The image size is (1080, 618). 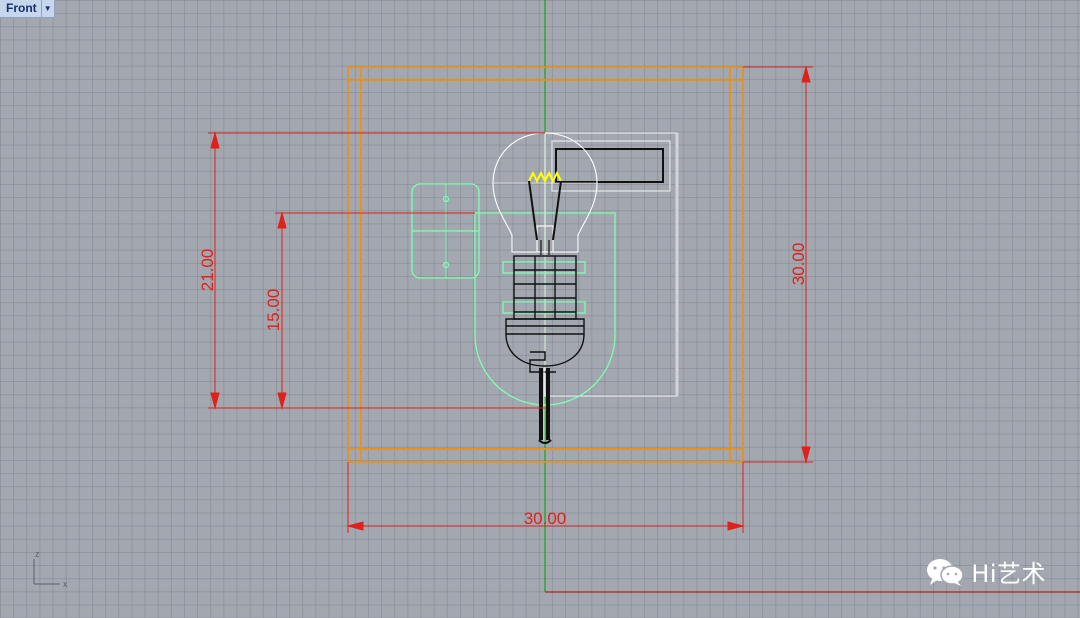 I want to click on wechat-icon, so click(x=946, y=572).